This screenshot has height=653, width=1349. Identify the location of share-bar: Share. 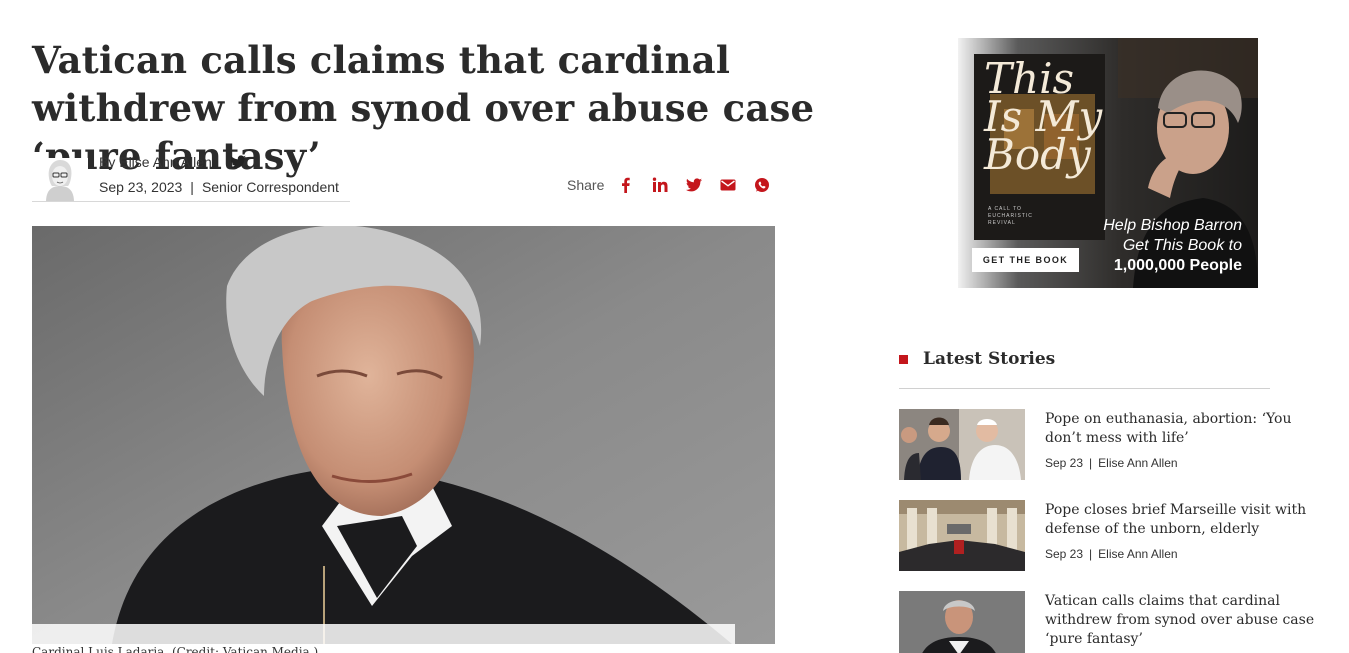
(676, 185).